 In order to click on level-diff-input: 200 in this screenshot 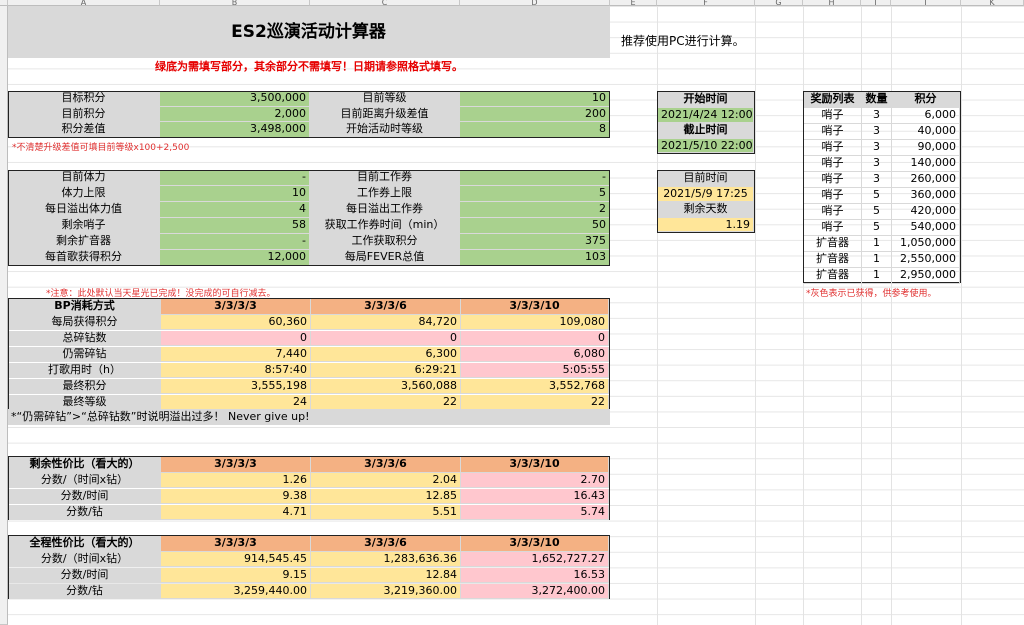, I will do `click(535, 114)`.